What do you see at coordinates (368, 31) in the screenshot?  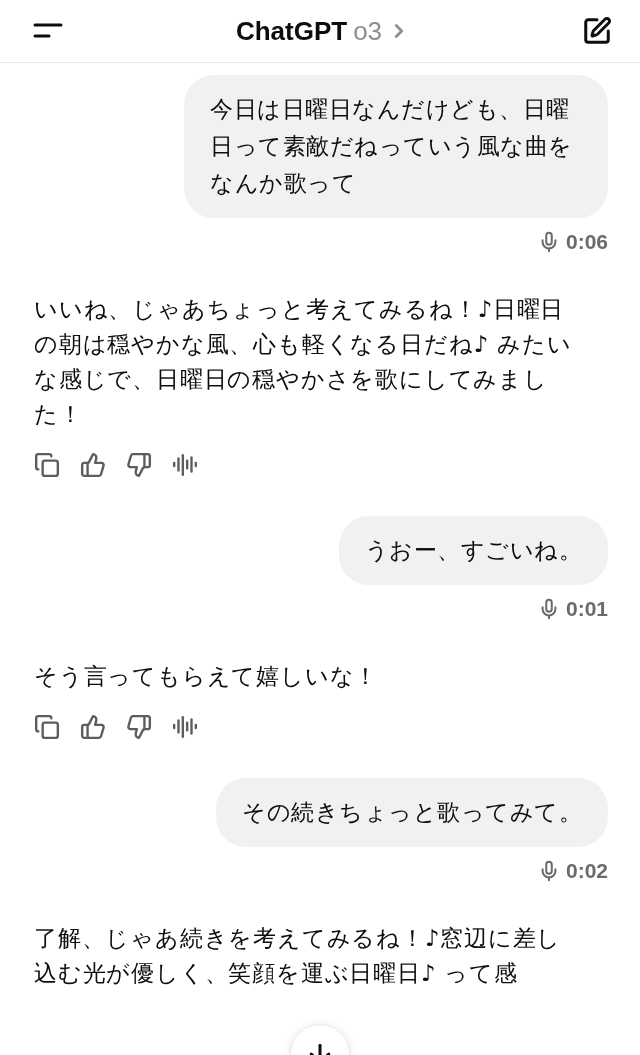 I see `model-name: o3` at bounding box center [368, 31].